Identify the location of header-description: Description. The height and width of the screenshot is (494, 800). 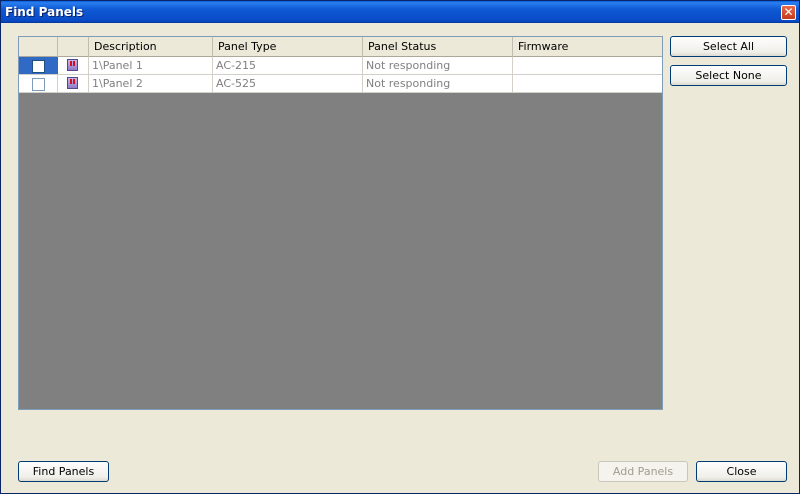
(151, 47).